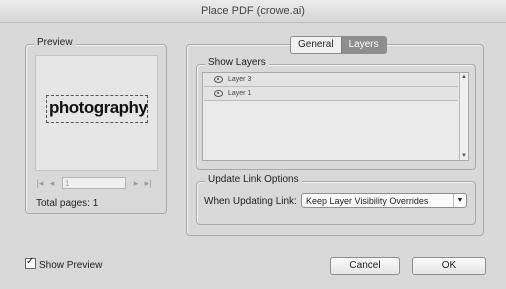 The height and width of the screenshot is (289, 506). What do you see at coordinates (464, 156) in the screenshot?
I see `scroll-down-icon: ▼` at bounding box center [464, 156].